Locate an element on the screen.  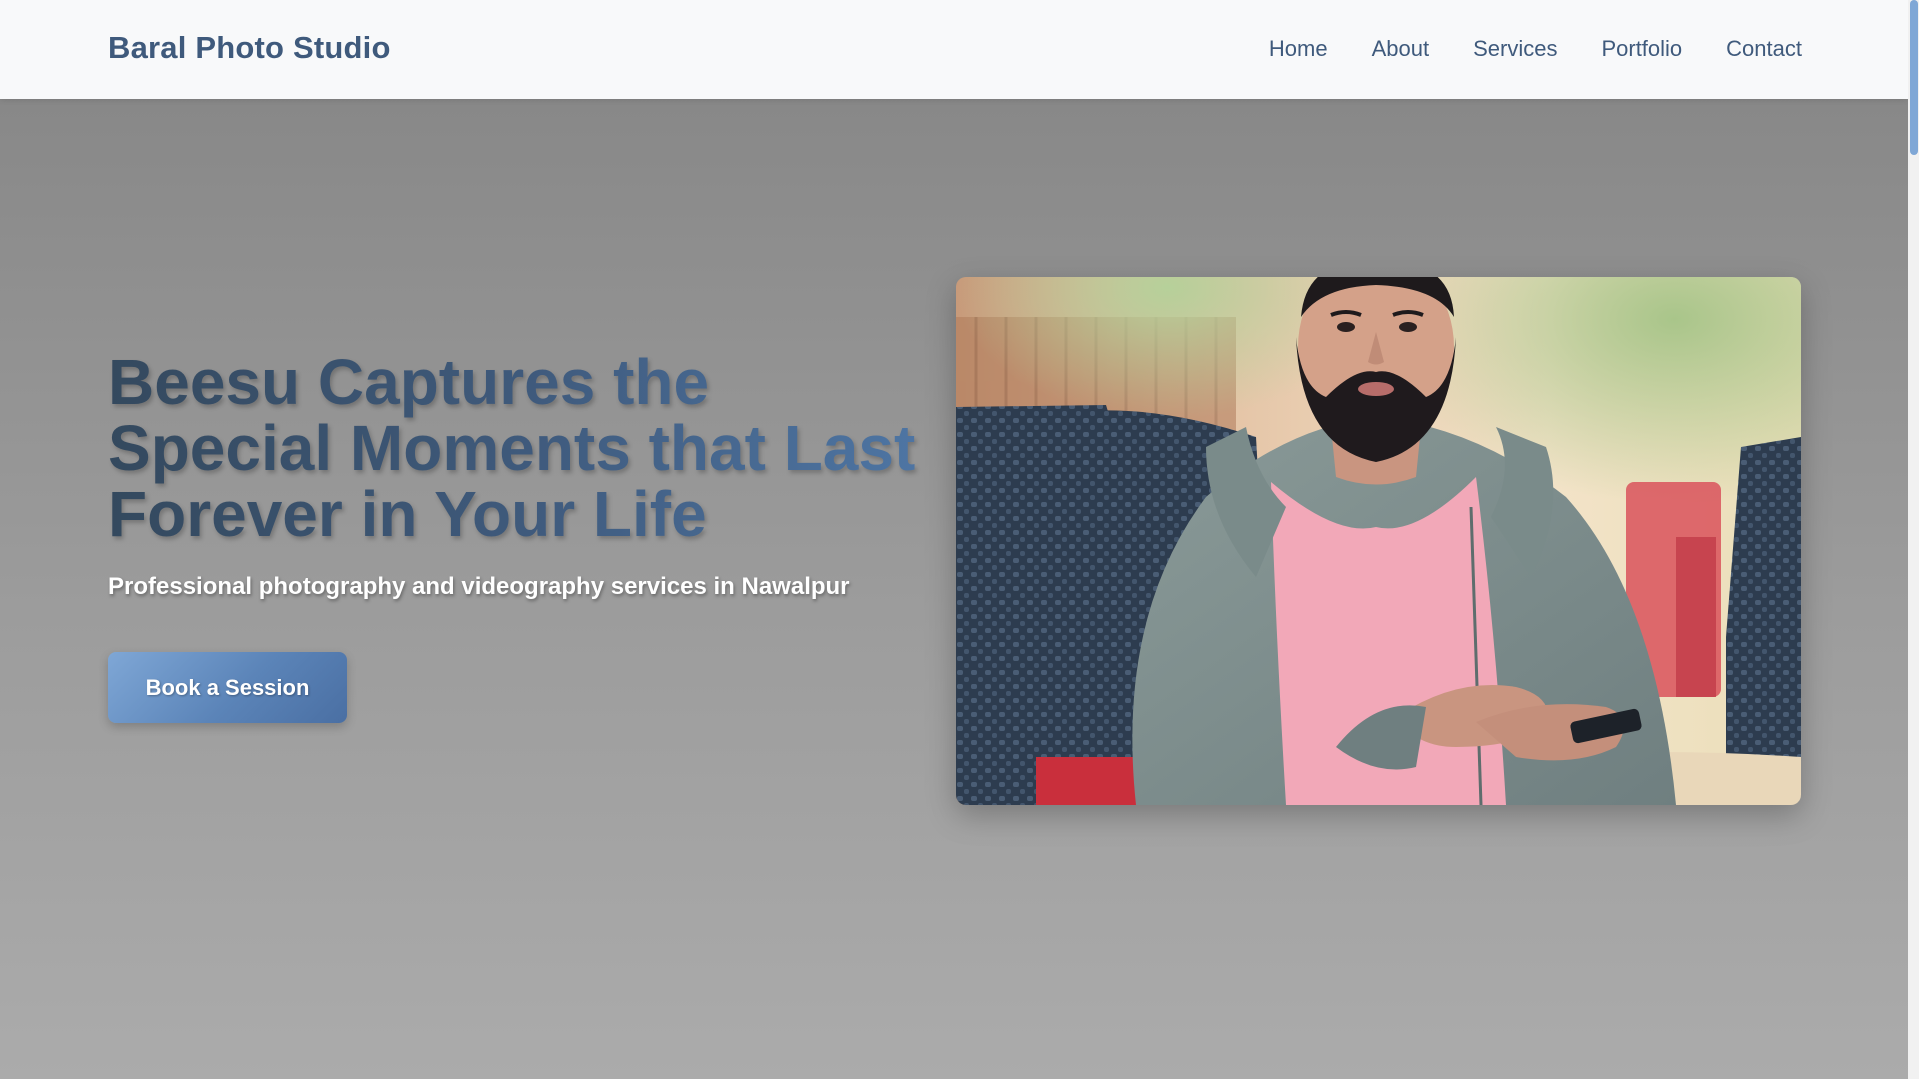
nav-menu: Home About Services Portfolio Contact is located at coordinates (1535, 49).